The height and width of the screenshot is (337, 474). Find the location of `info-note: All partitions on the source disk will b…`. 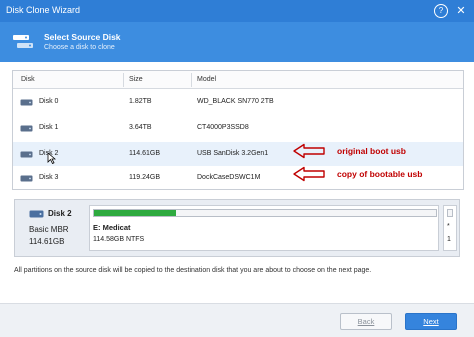

info-note: All partitions on the source disk will b… is located at coordinates (193, 270).